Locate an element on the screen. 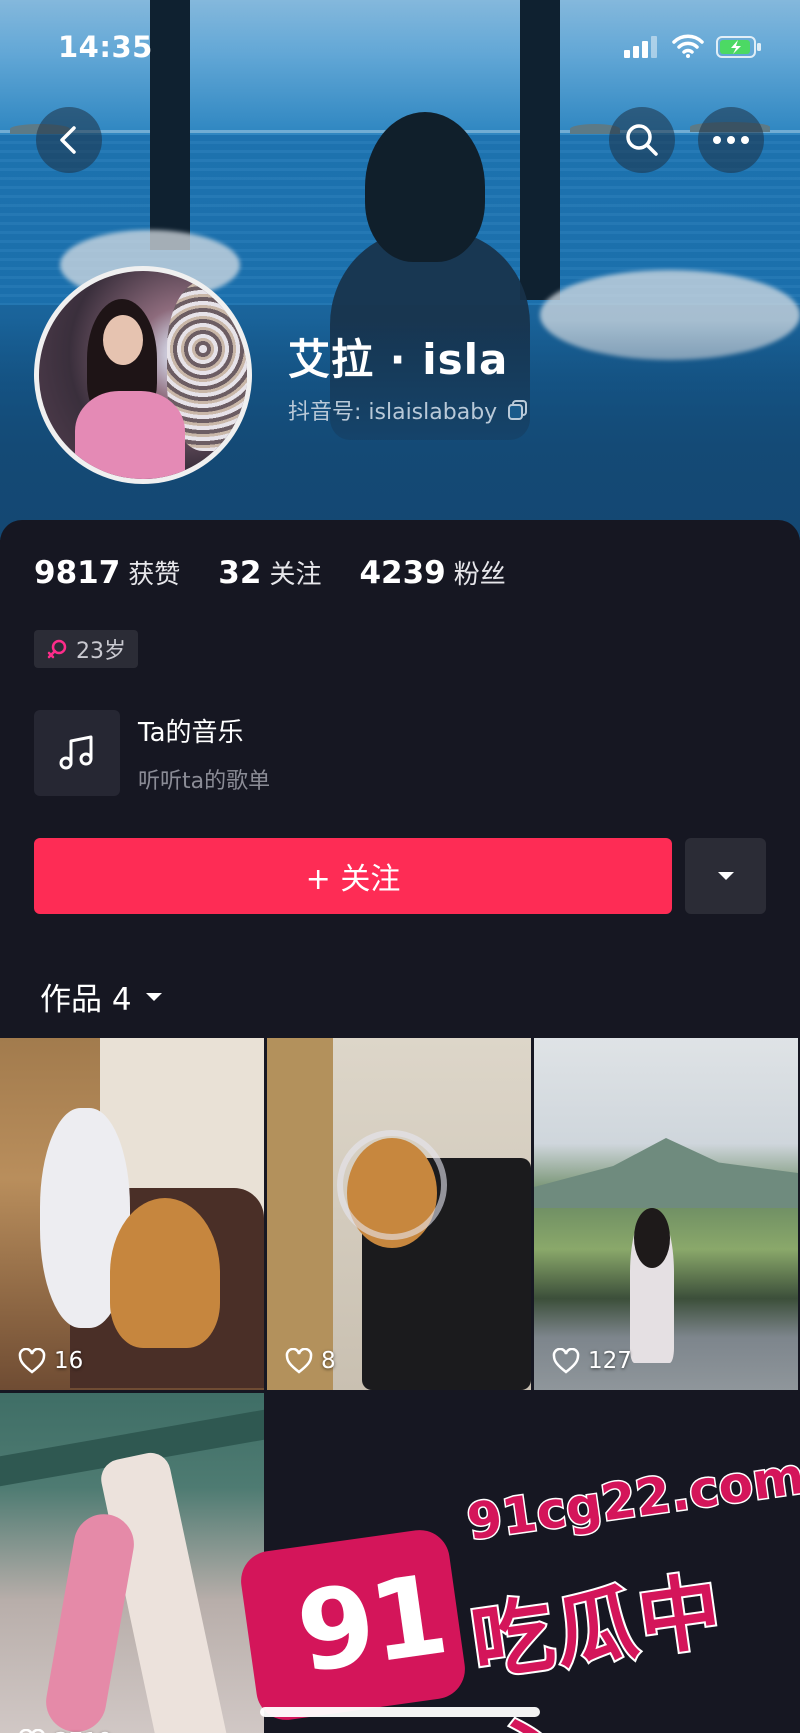 This screenshot has height=1733, width=800. music-entry: Ta的音乐 听听ta的歌单 is located at coordinates (152, 753).